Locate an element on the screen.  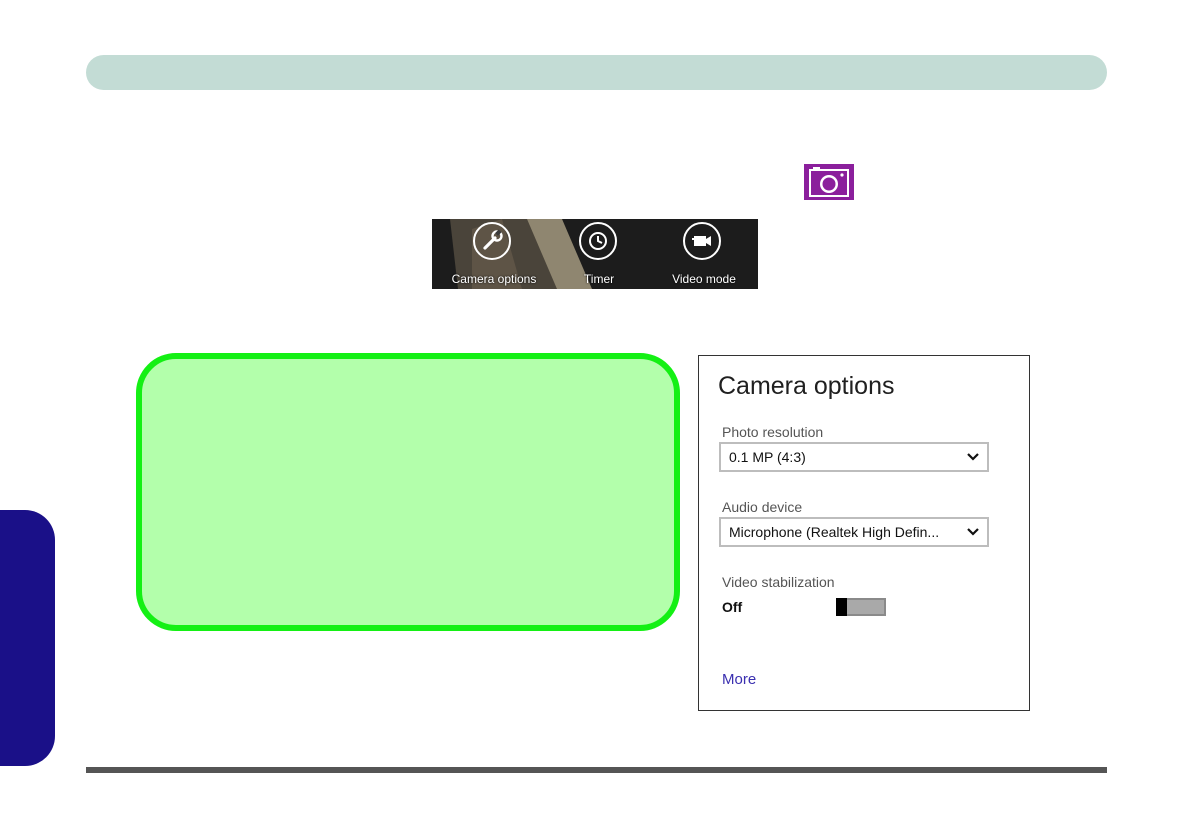
camera-options-button: Camera options is located at coordinates (494, 254).